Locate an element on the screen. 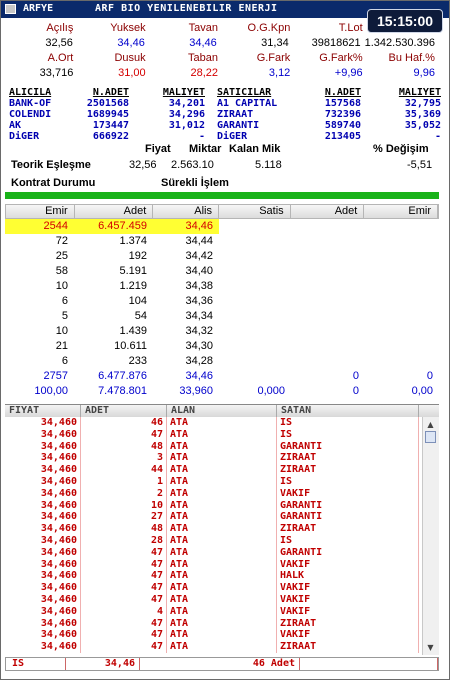  broker-row: DiGER 666922 - DiGER 213405 - is located at coordinates (225, 136).